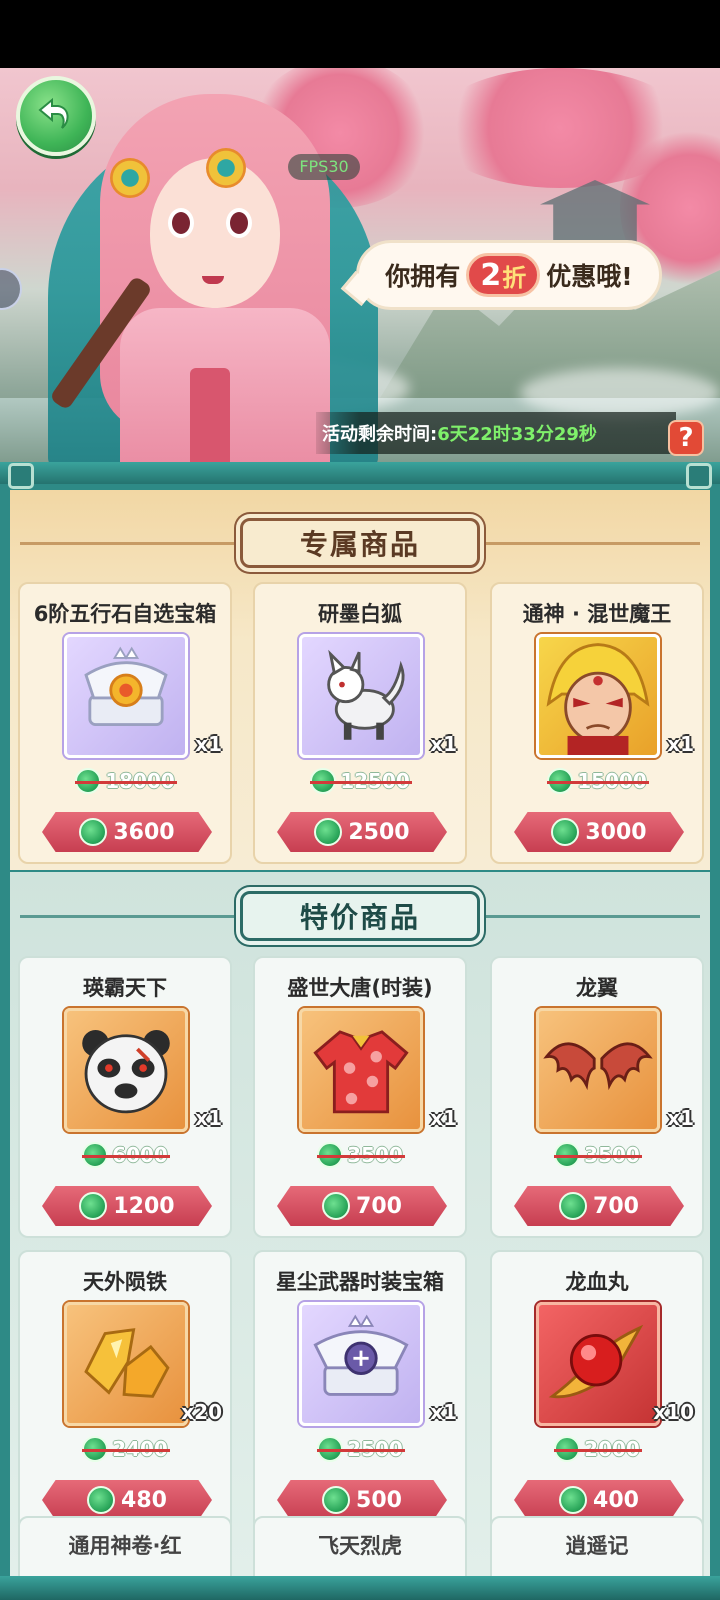 This screenshot has width=720, height=1600. I want to click on exclusive-section-title: 专属商品, so click(360, 543).